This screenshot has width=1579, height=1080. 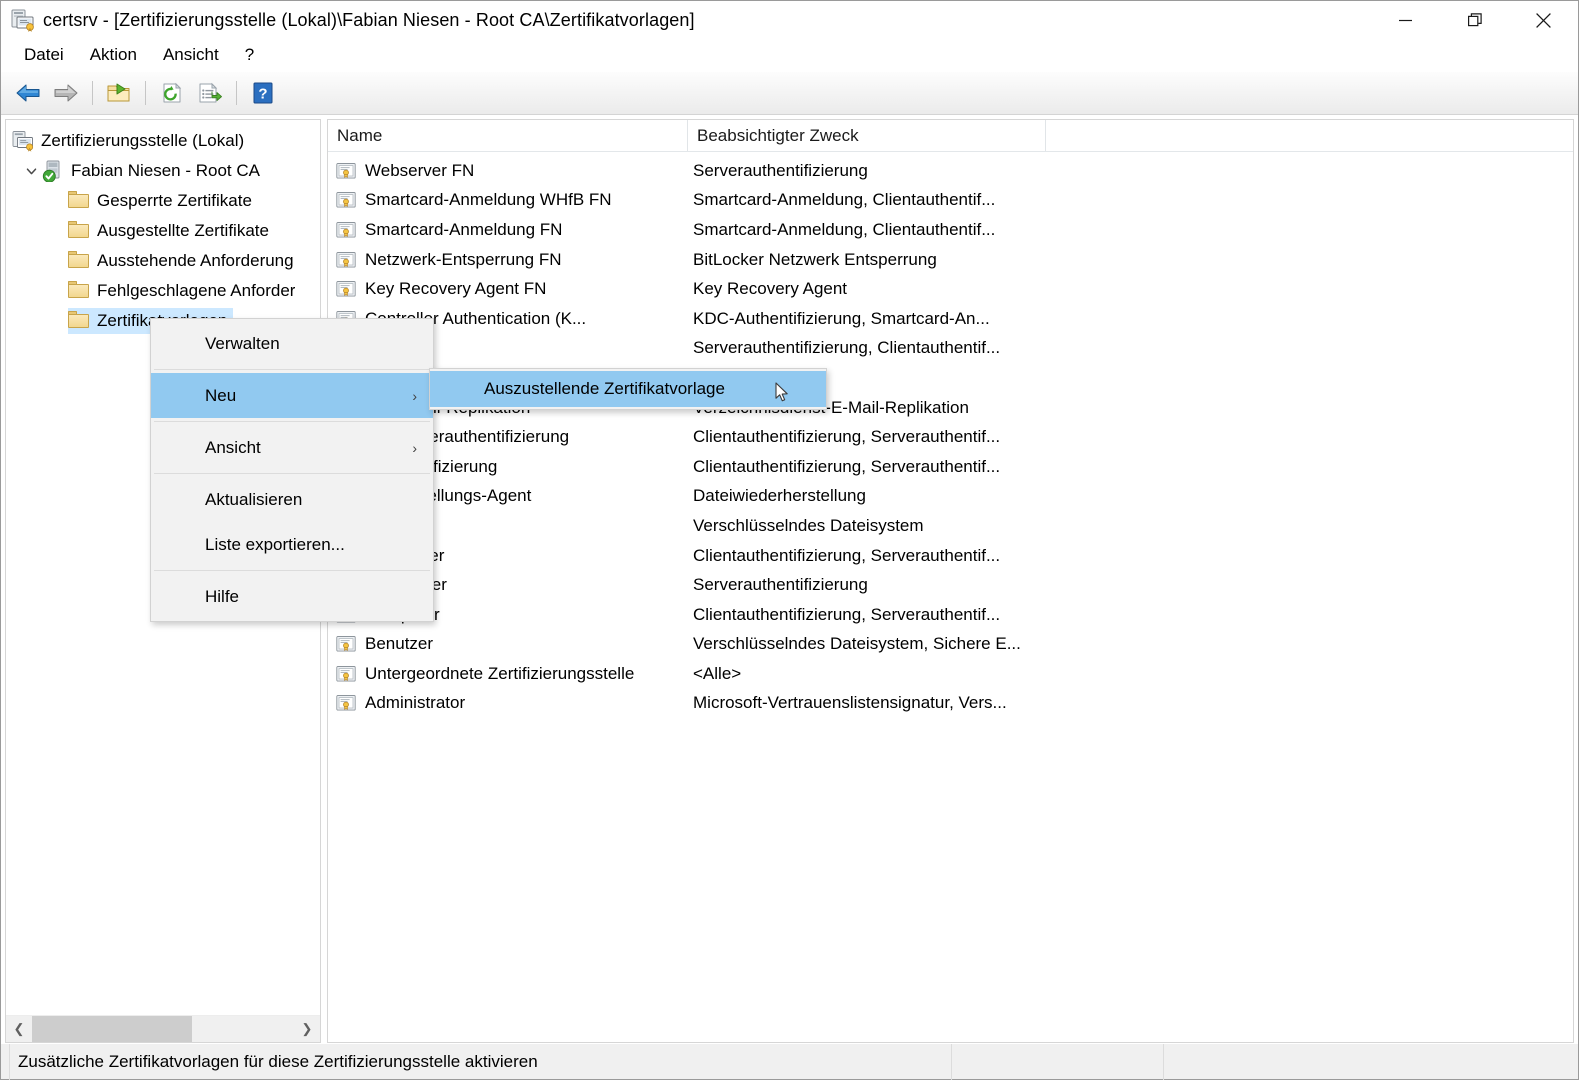 What do you see at coordinates (779, 496) in the screenshot?
I see `template-purpose-cell: Dateiwiederherstellung` at bounding box center [779, 496].